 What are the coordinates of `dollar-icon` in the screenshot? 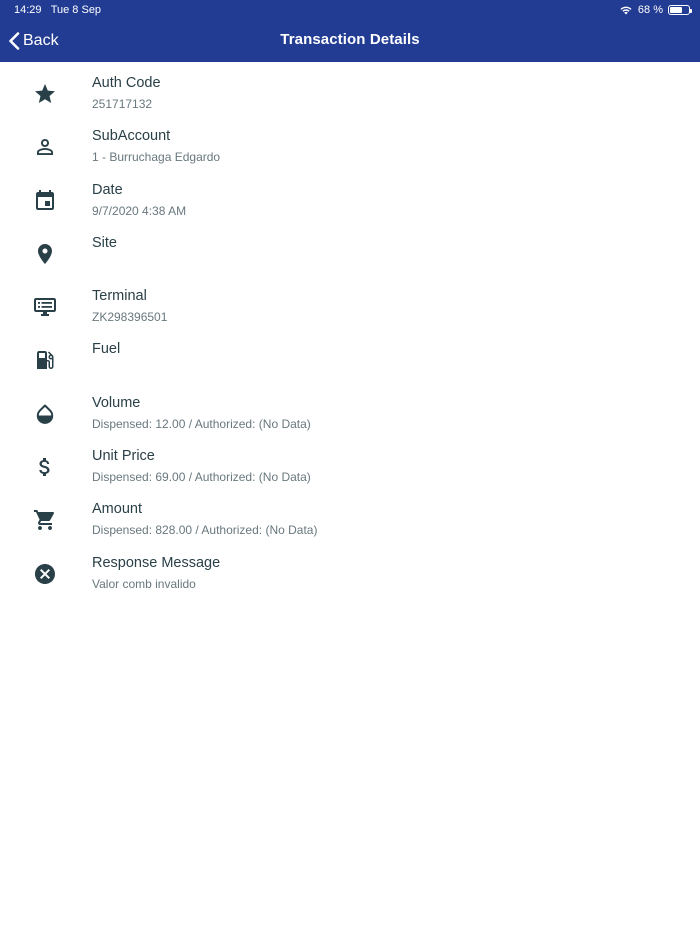 It's located at (44, 467).